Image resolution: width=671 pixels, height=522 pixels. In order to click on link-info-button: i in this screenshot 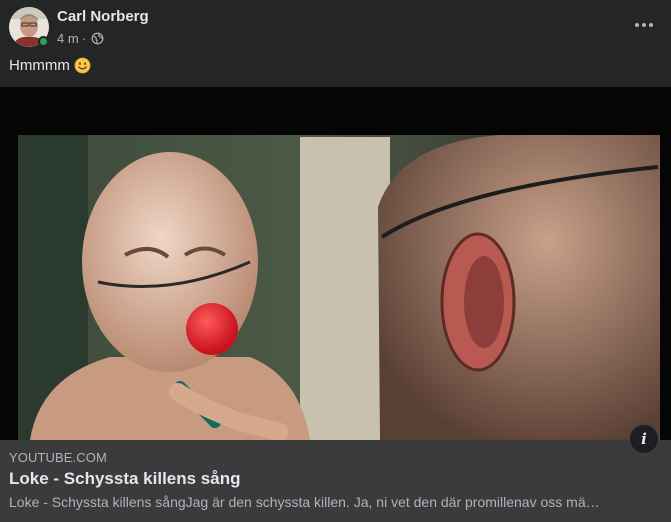, I will do `click(644, 439)`.